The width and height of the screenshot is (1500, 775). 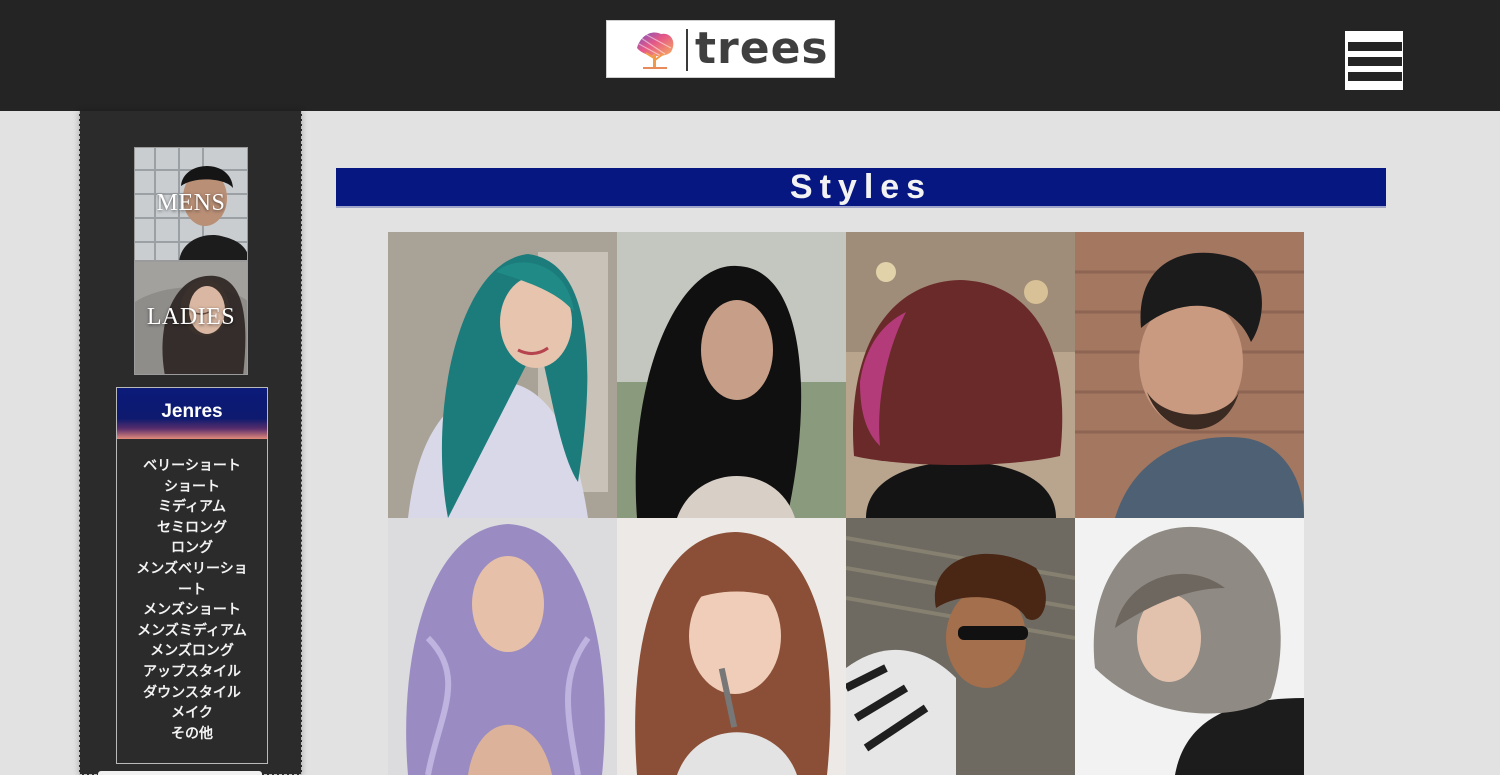 What do you see at coordinates (192, 651) in the screenshot?
I see `jenres-item: メンズロング` at bounding box center [192, 651].